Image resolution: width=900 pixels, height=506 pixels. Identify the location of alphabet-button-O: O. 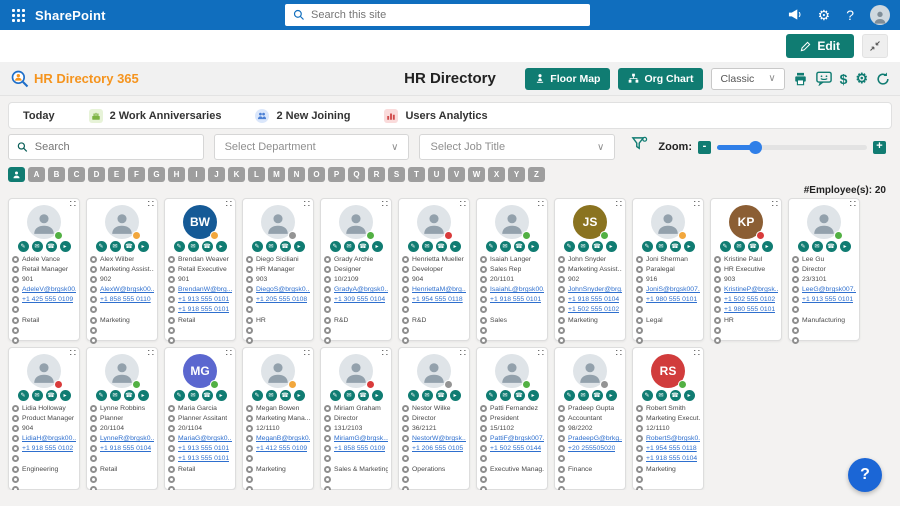
(316, 174).